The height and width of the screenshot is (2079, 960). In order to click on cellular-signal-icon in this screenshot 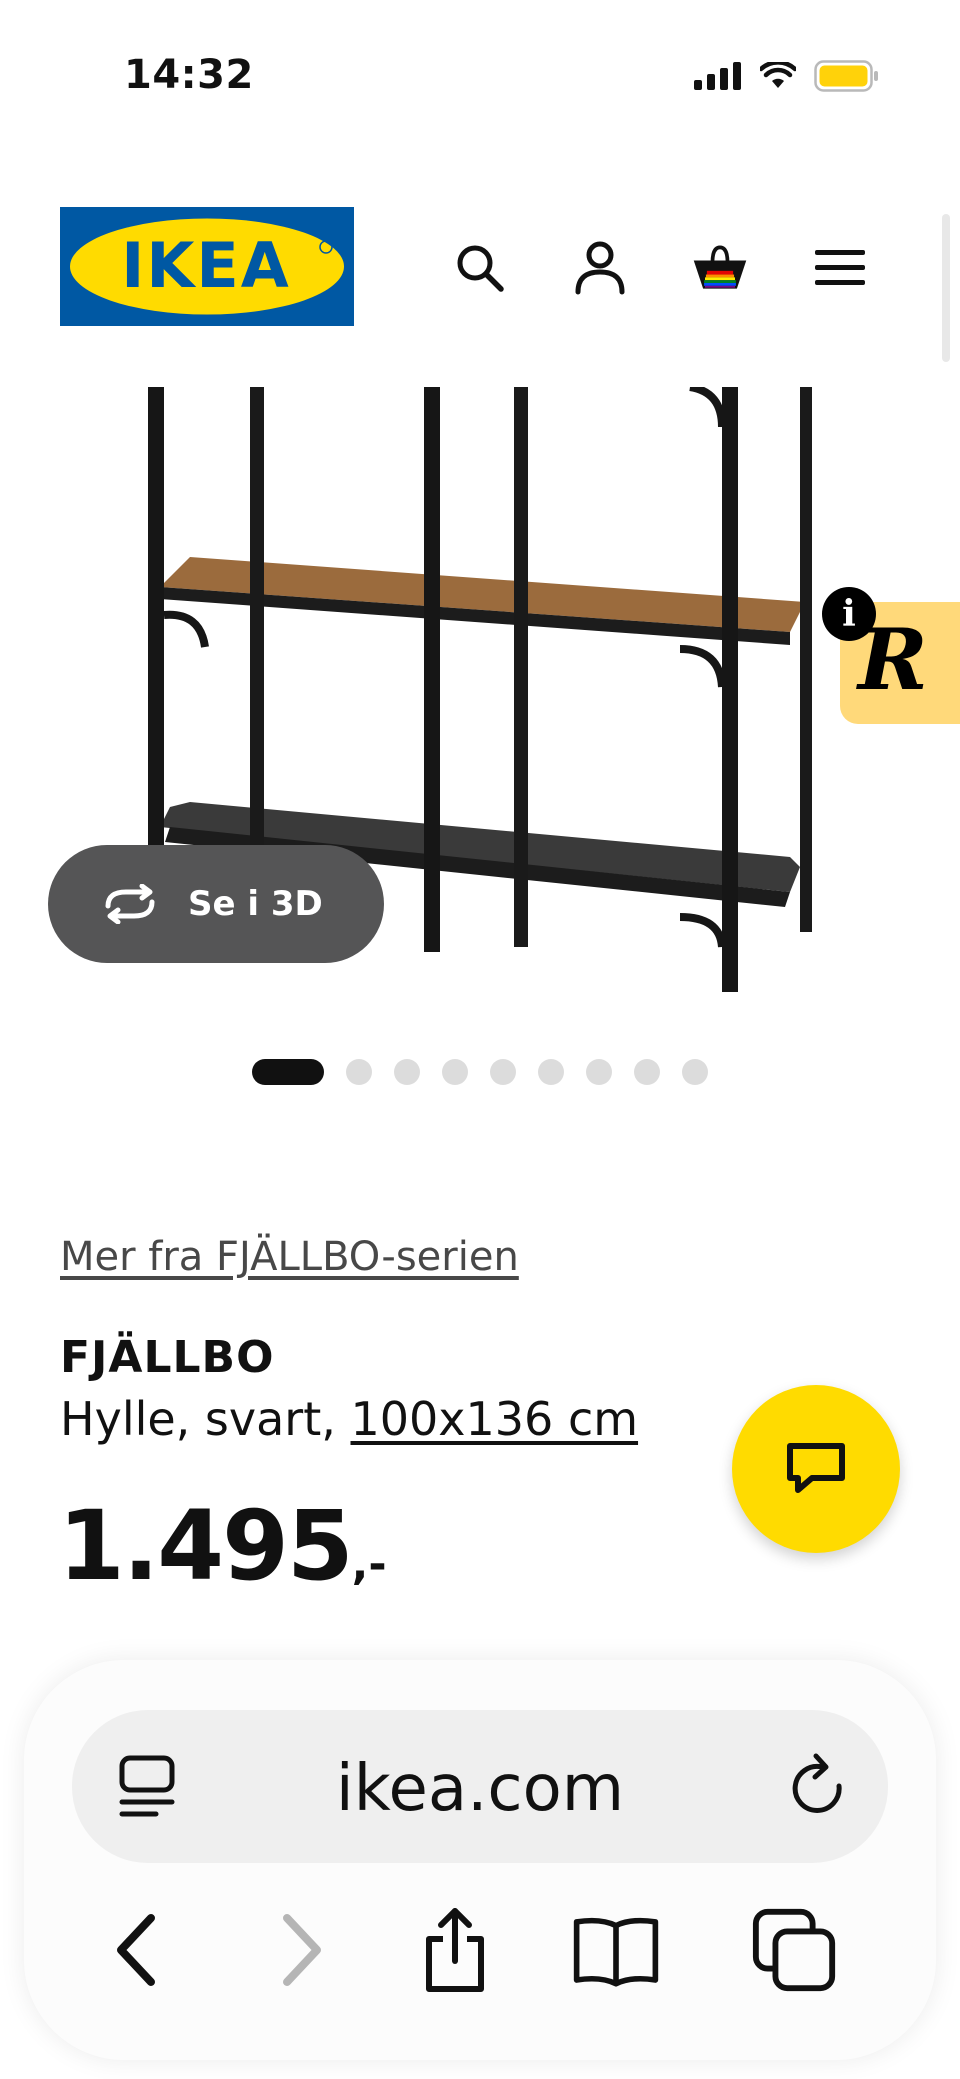, I will do `click(717, 76)`.